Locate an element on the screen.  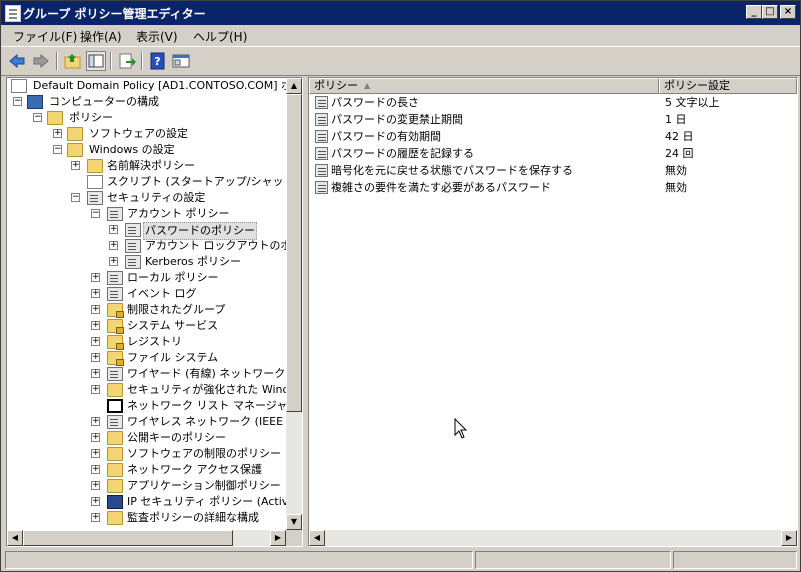
list-header: ポリシー ▲ ポリシー設定 is located at coordinates (553, 86).